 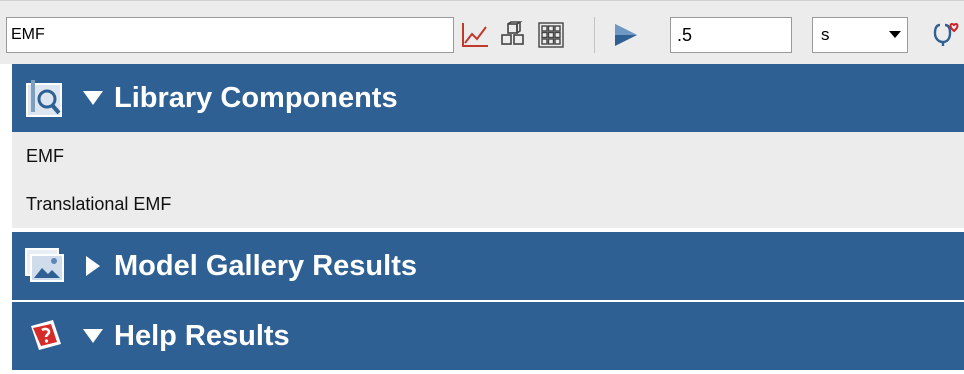 I want to click on time-unit-select: s, so click(x=860, y=35).